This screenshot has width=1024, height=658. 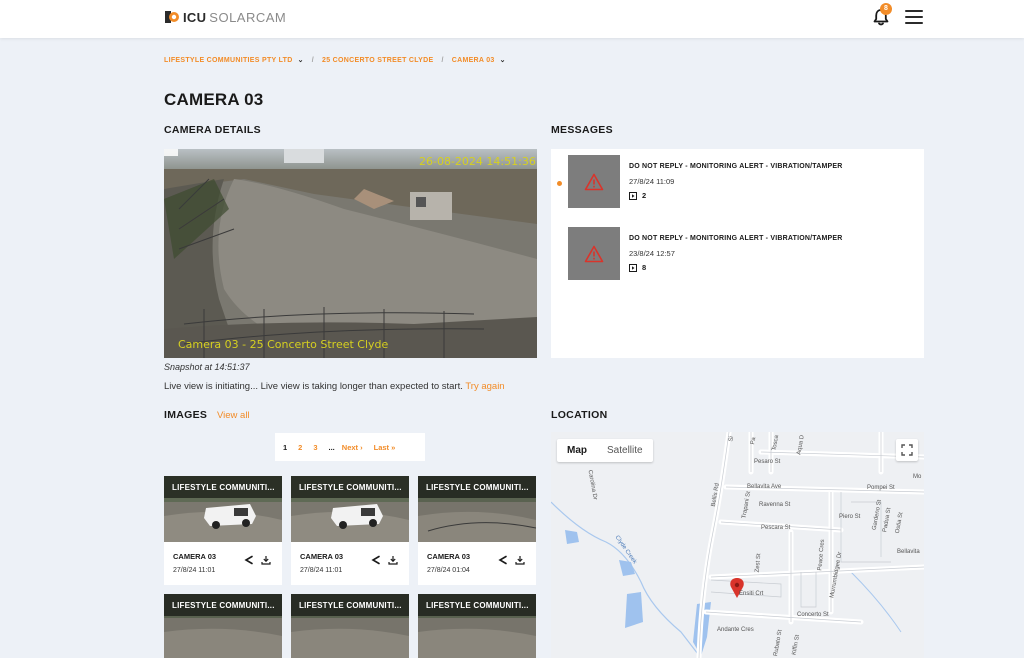 I want to click on images-heading: IMAGES, so click(x=186, y=415).